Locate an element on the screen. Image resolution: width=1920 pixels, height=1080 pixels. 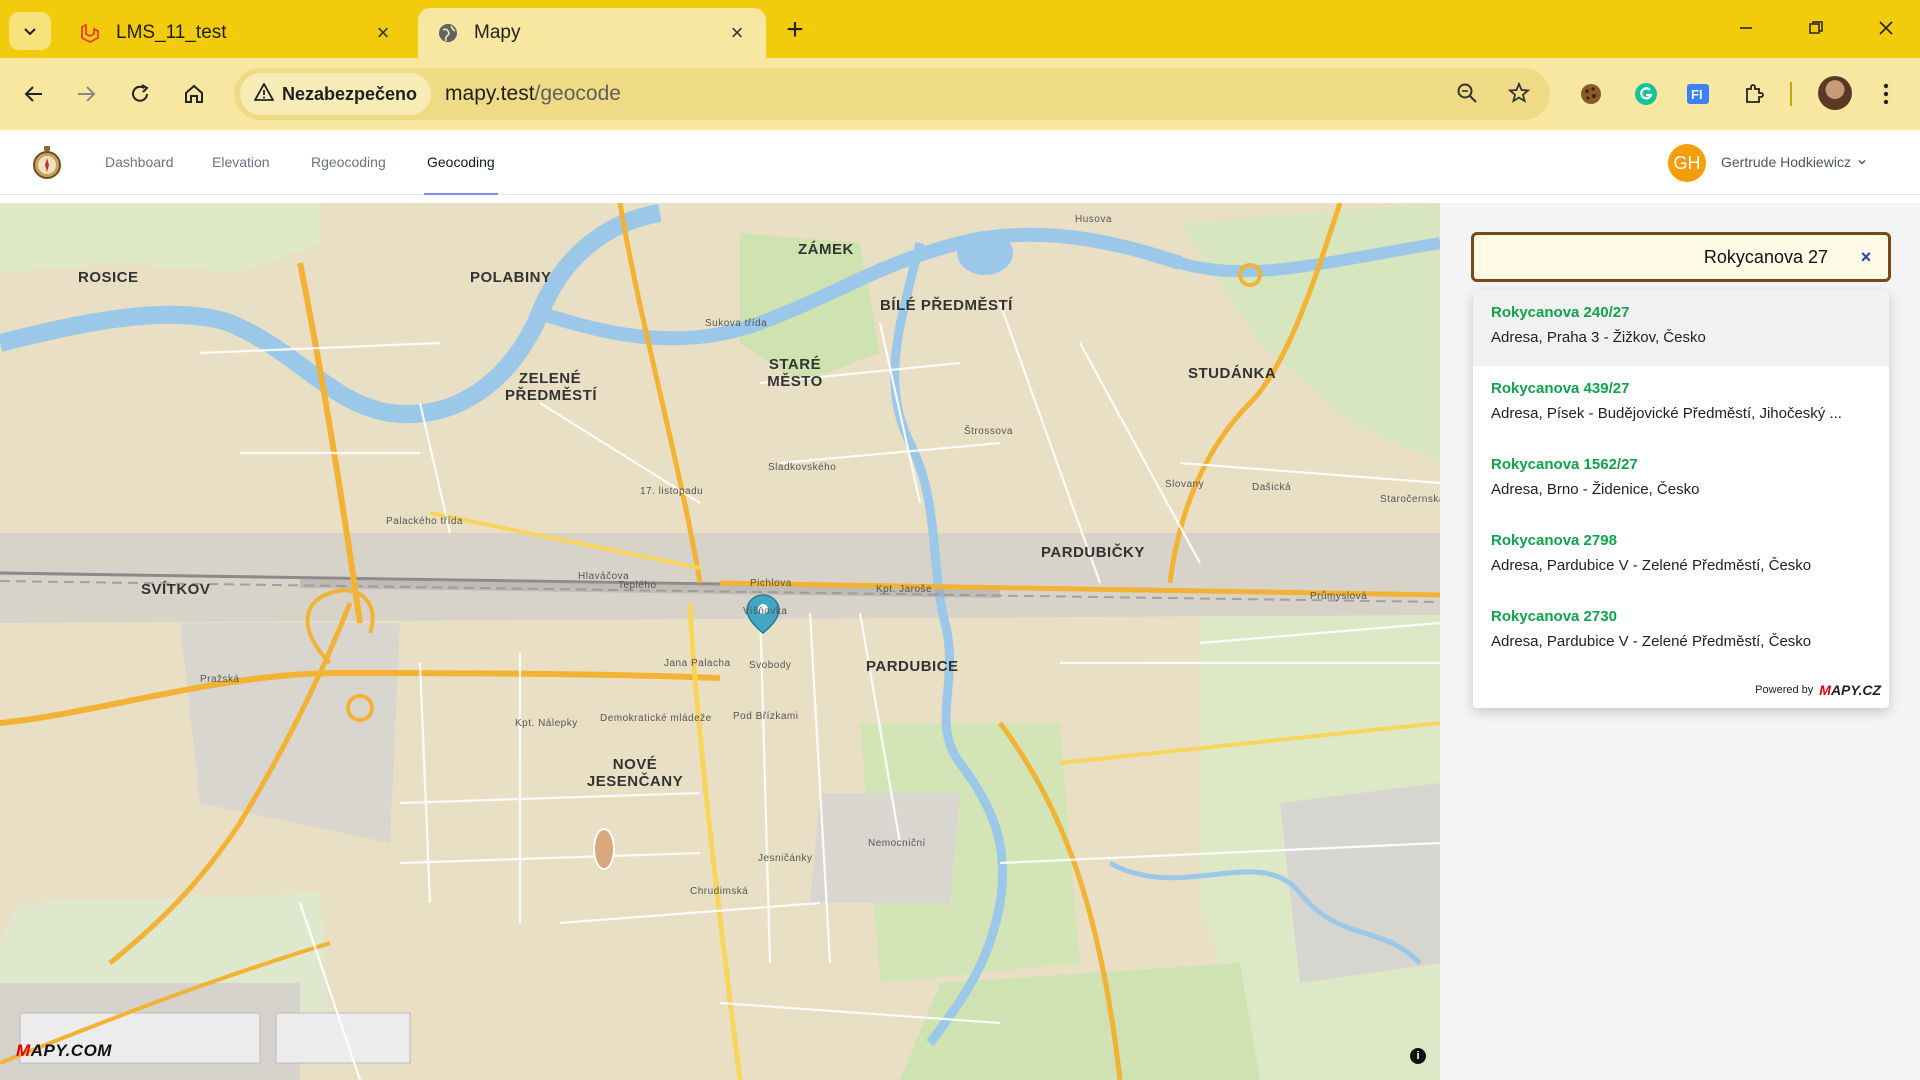
street-label: Průmyslová is located at coordinates (1339, 596).